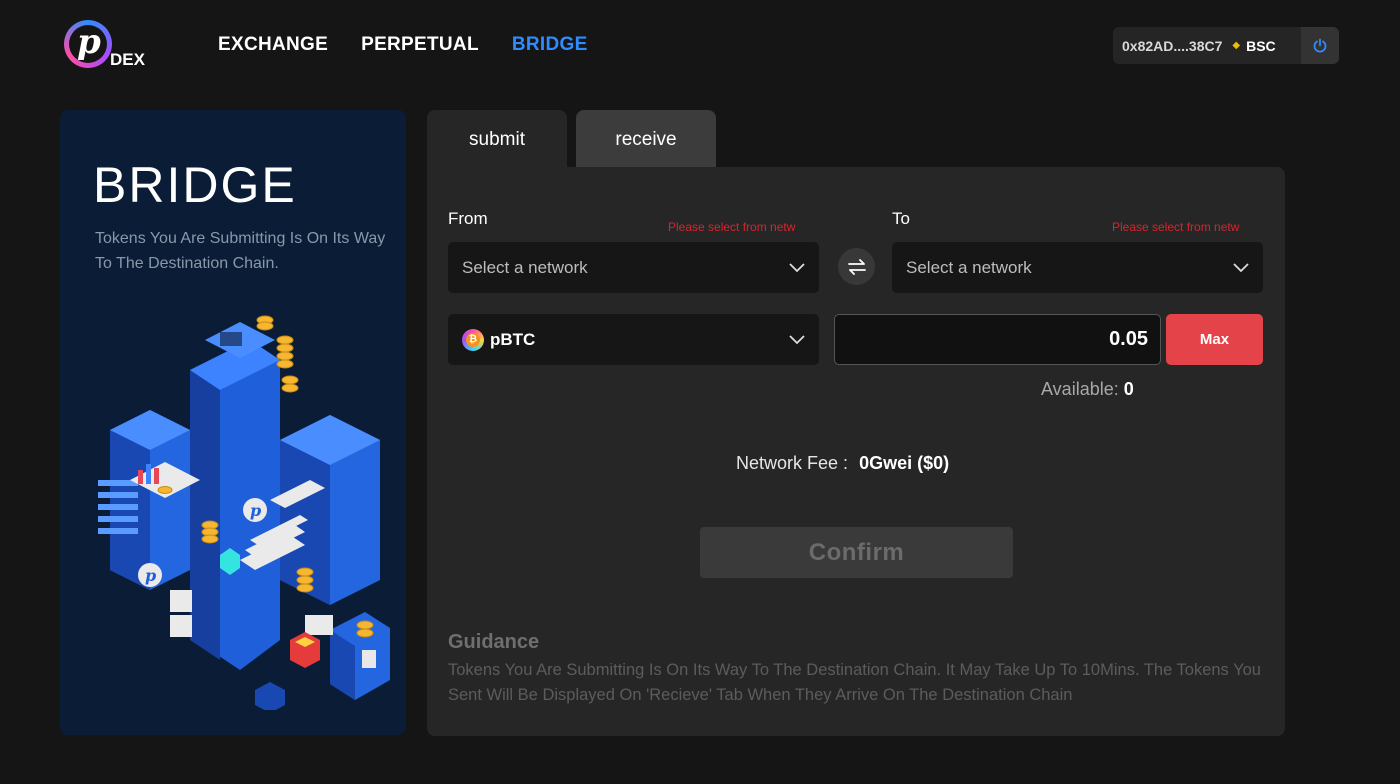 This screenshot has height=784, width=1400. I want to click on from-network-select: Select a network, so click(633, 267).